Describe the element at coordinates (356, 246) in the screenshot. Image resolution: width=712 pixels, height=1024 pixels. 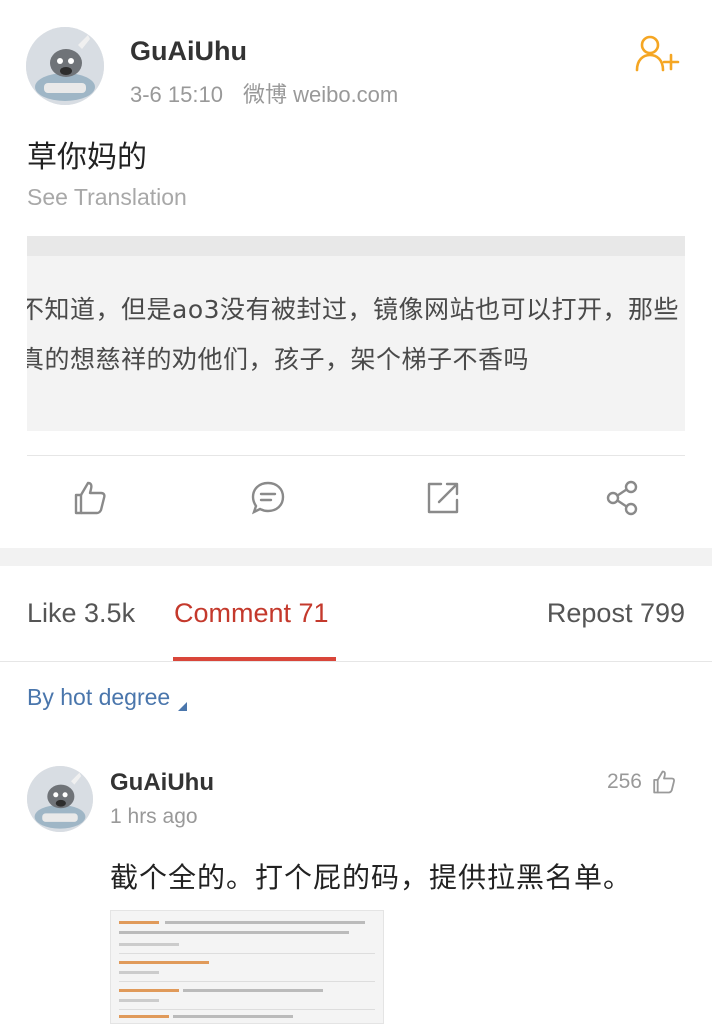
I see `image-top-band` at that location.